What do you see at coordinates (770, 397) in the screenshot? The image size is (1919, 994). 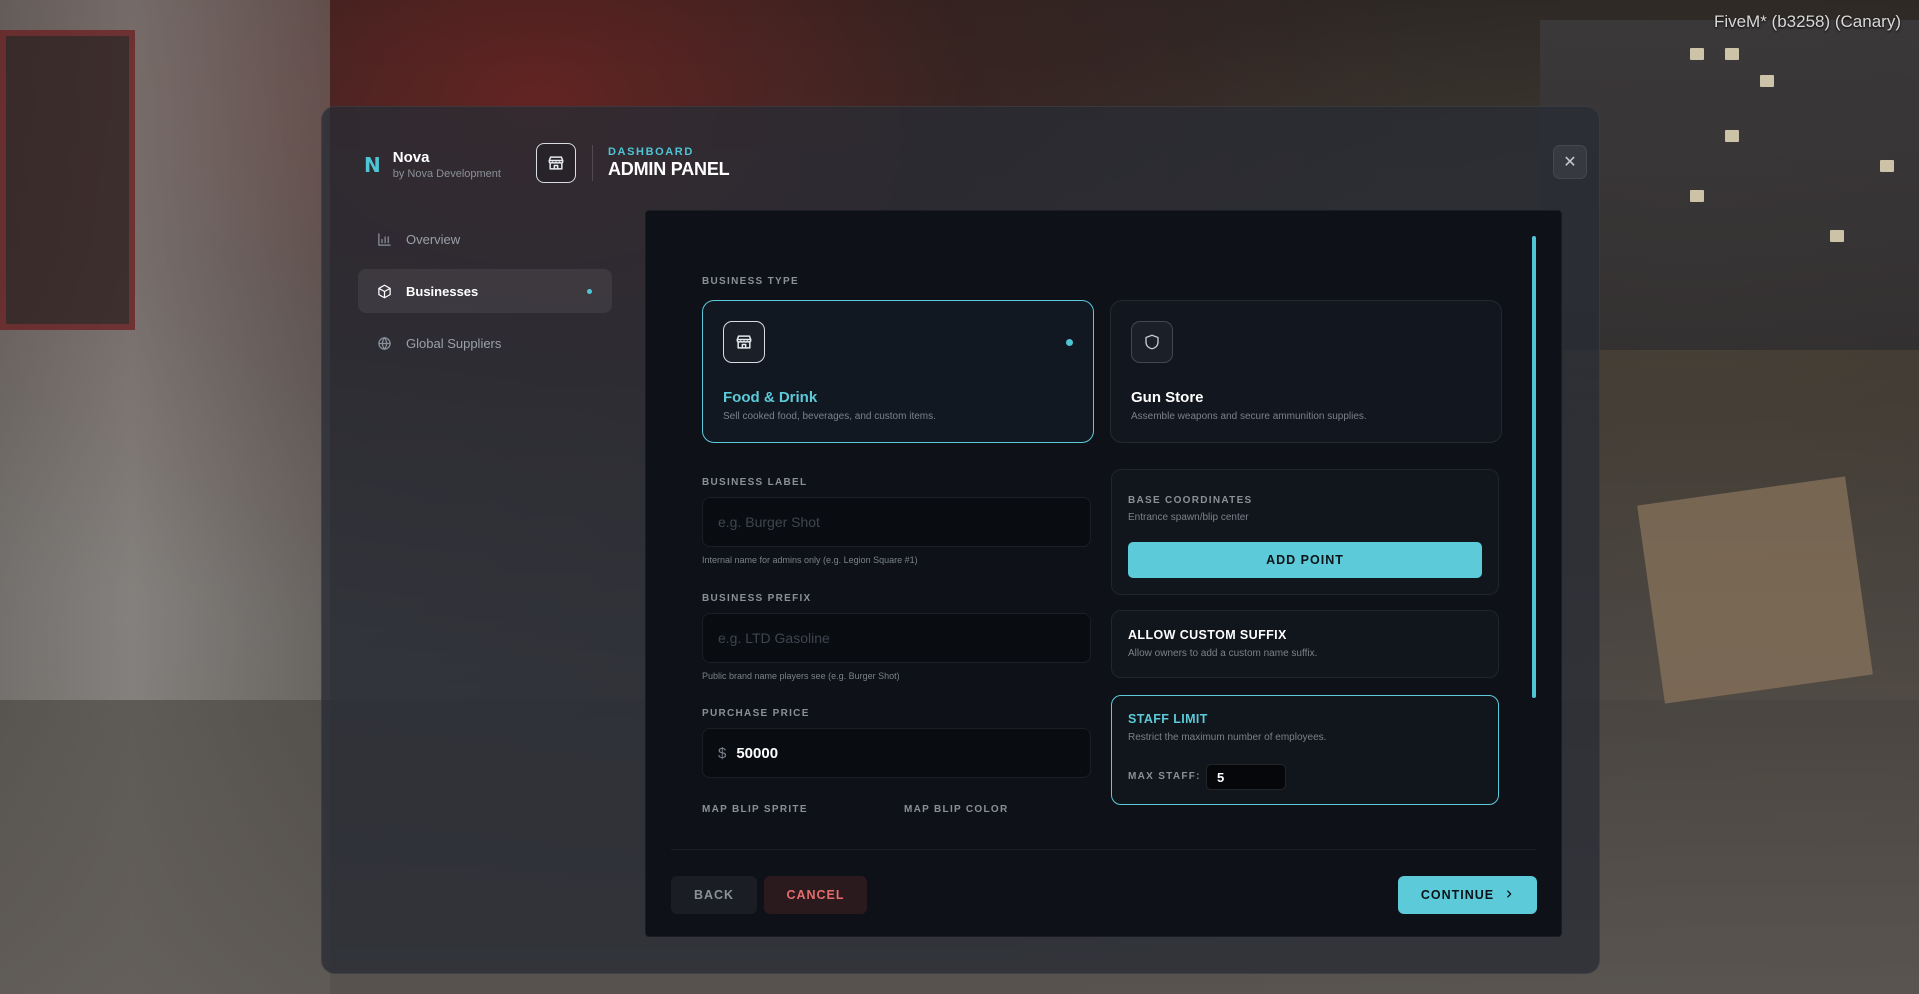 I see `type-card-title: Food & Drink` at bounding box center [770, 397].